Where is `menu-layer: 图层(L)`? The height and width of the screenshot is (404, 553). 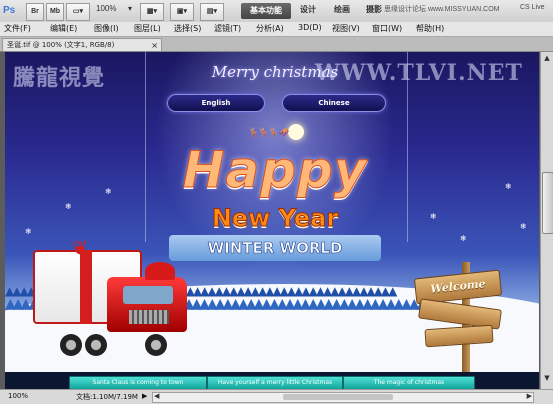 menu-layer: 图层(L) is located at coordinates (147, 28).